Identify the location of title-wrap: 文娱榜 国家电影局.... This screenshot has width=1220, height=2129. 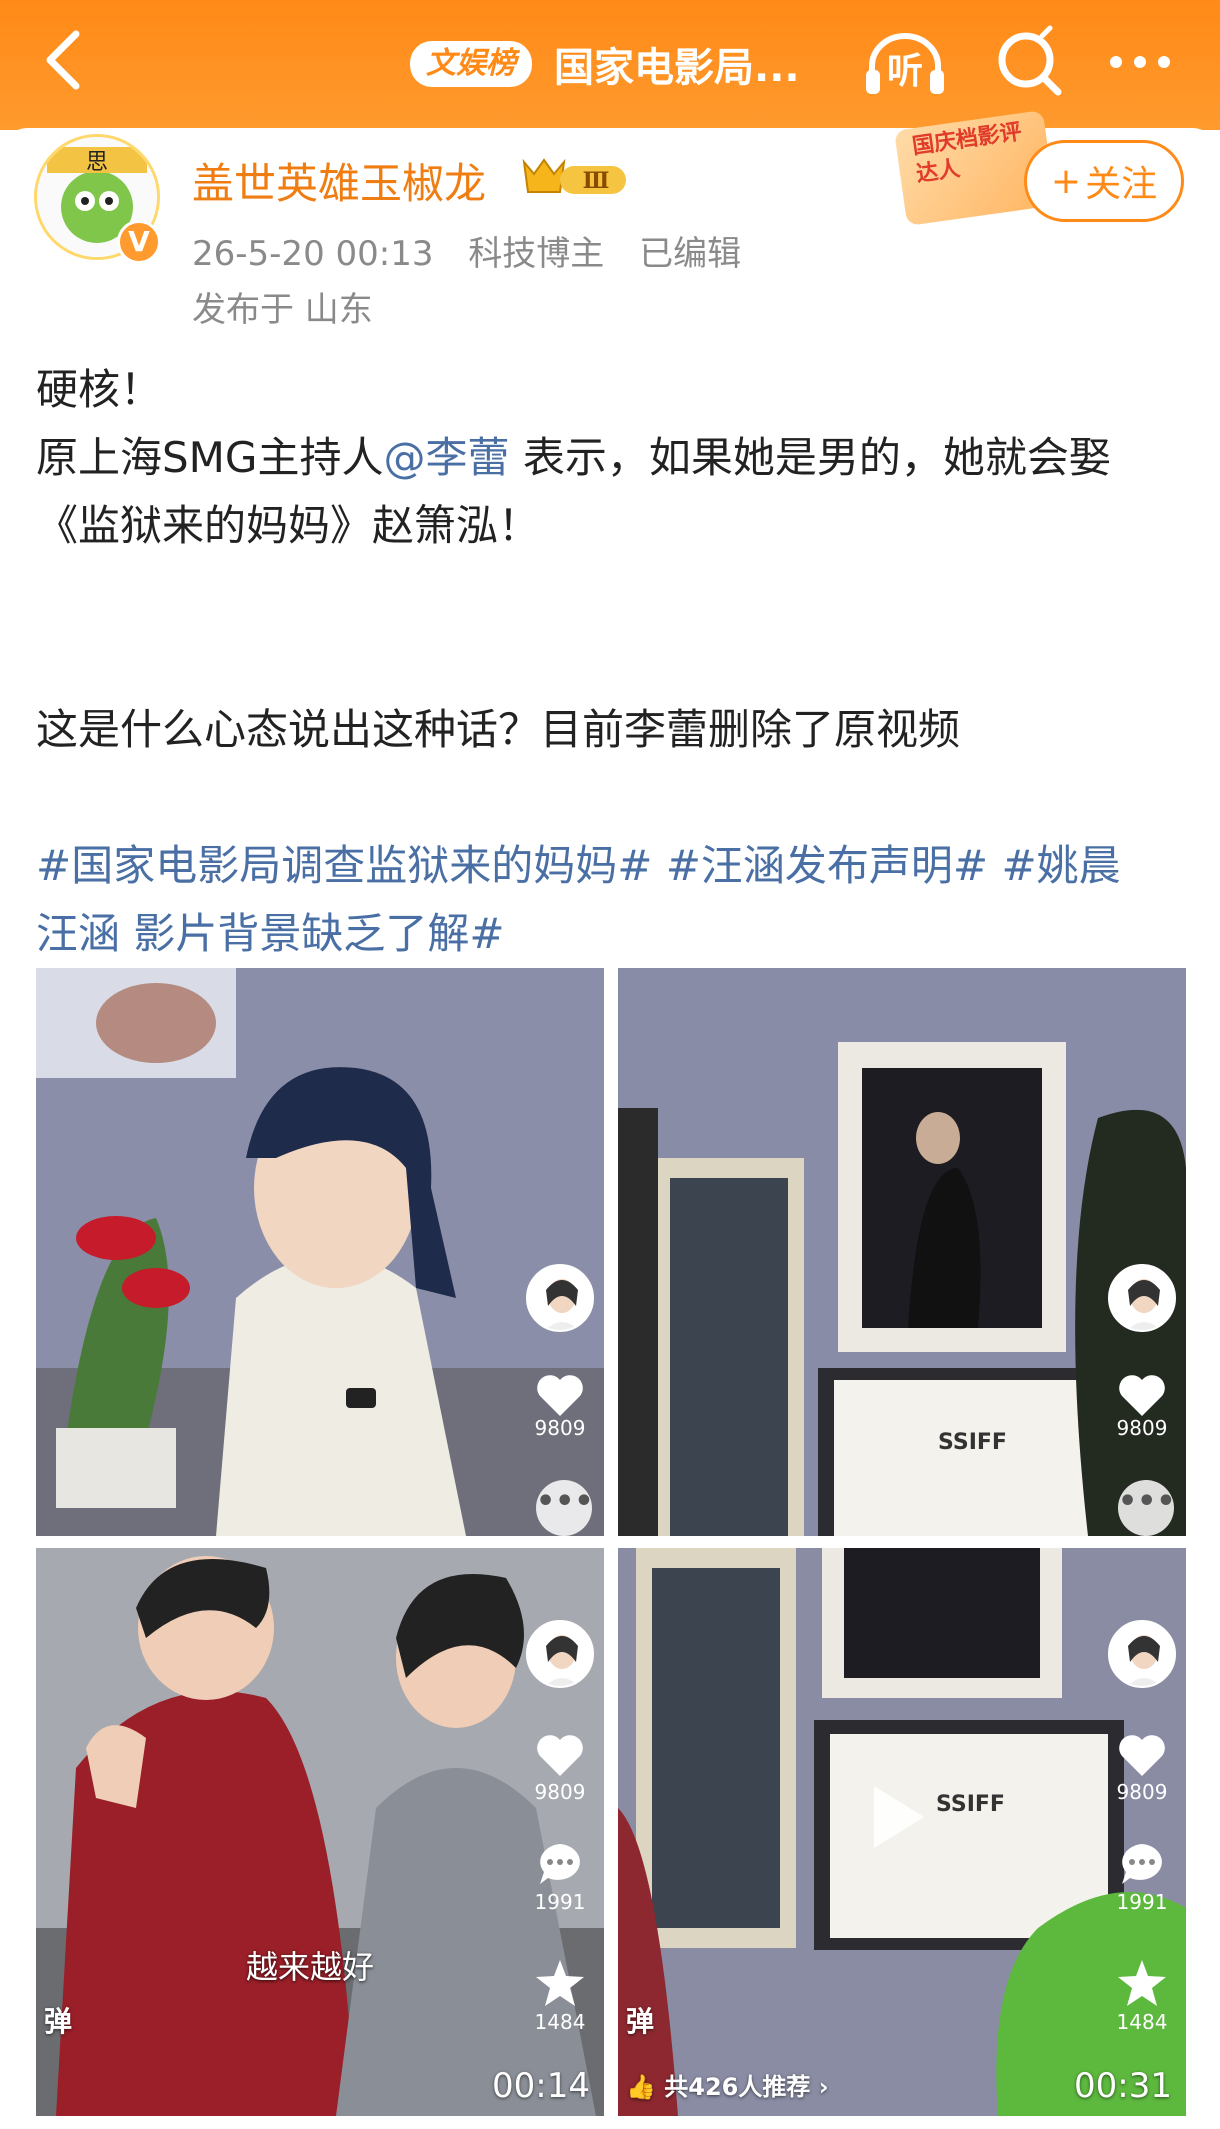
(605, 64).